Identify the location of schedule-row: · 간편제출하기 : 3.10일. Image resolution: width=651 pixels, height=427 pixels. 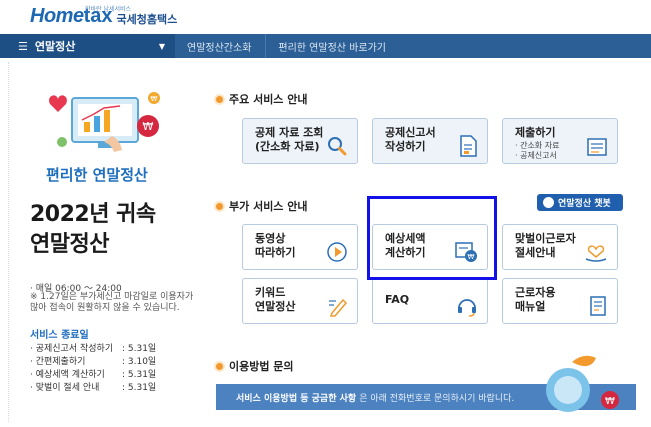
(93, 360).